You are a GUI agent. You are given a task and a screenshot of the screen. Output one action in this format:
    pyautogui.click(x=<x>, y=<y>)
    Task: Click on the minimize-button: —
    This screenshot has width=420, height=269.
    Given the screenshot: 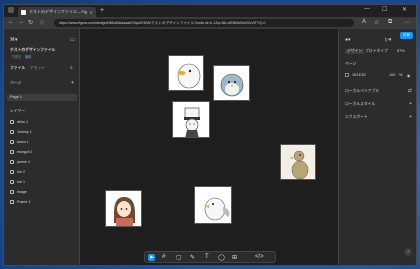 What is the action you would take?
    pyautogui.click(x=367, y=9)
    